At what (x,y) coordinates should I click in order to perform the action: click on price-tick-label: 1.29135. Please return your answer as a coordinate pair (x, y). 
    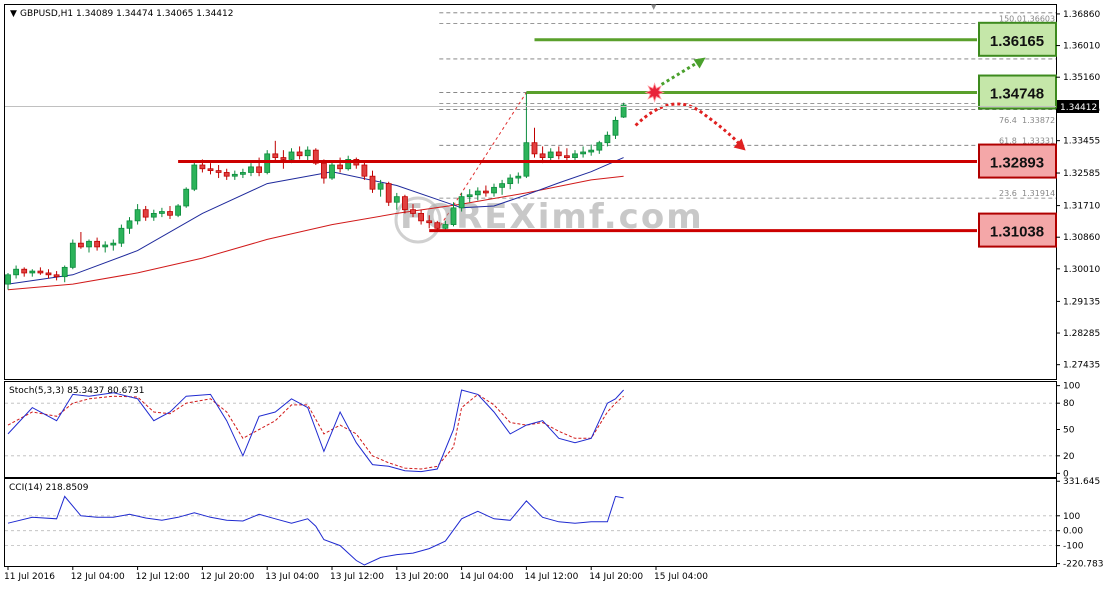
    Looking at the image, I should click on (1081, 302).